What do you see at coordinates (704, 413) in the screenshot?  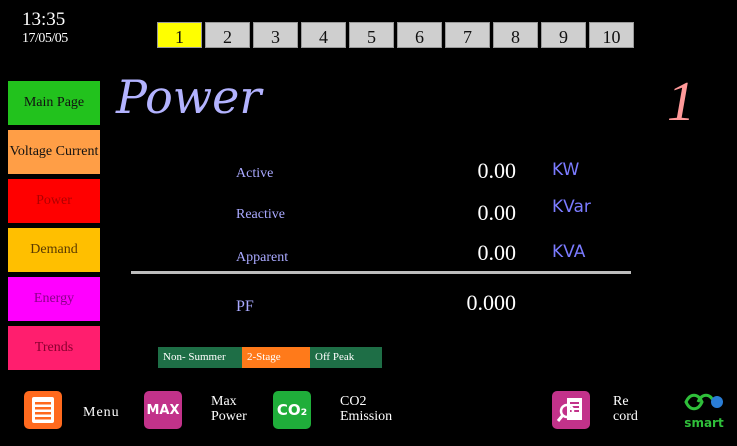 I see `eco-smart-logo: smart` at bounding box center [704, 413].